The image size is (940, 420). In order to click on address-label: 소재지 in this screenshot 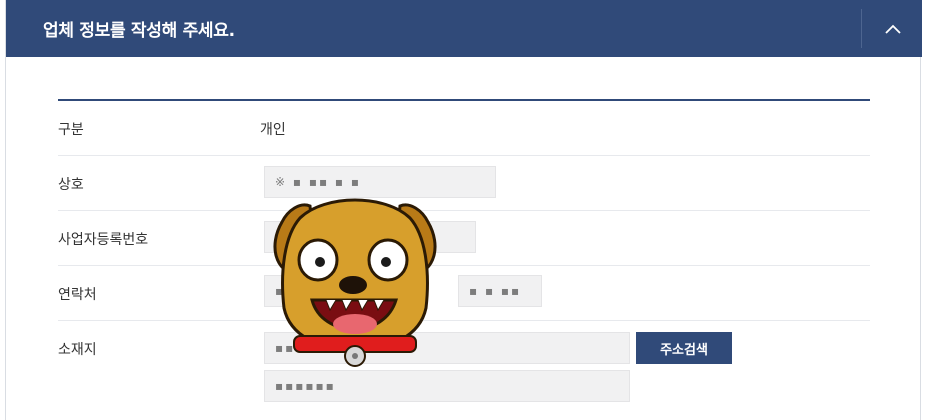, I will do `click(77, 350)`.